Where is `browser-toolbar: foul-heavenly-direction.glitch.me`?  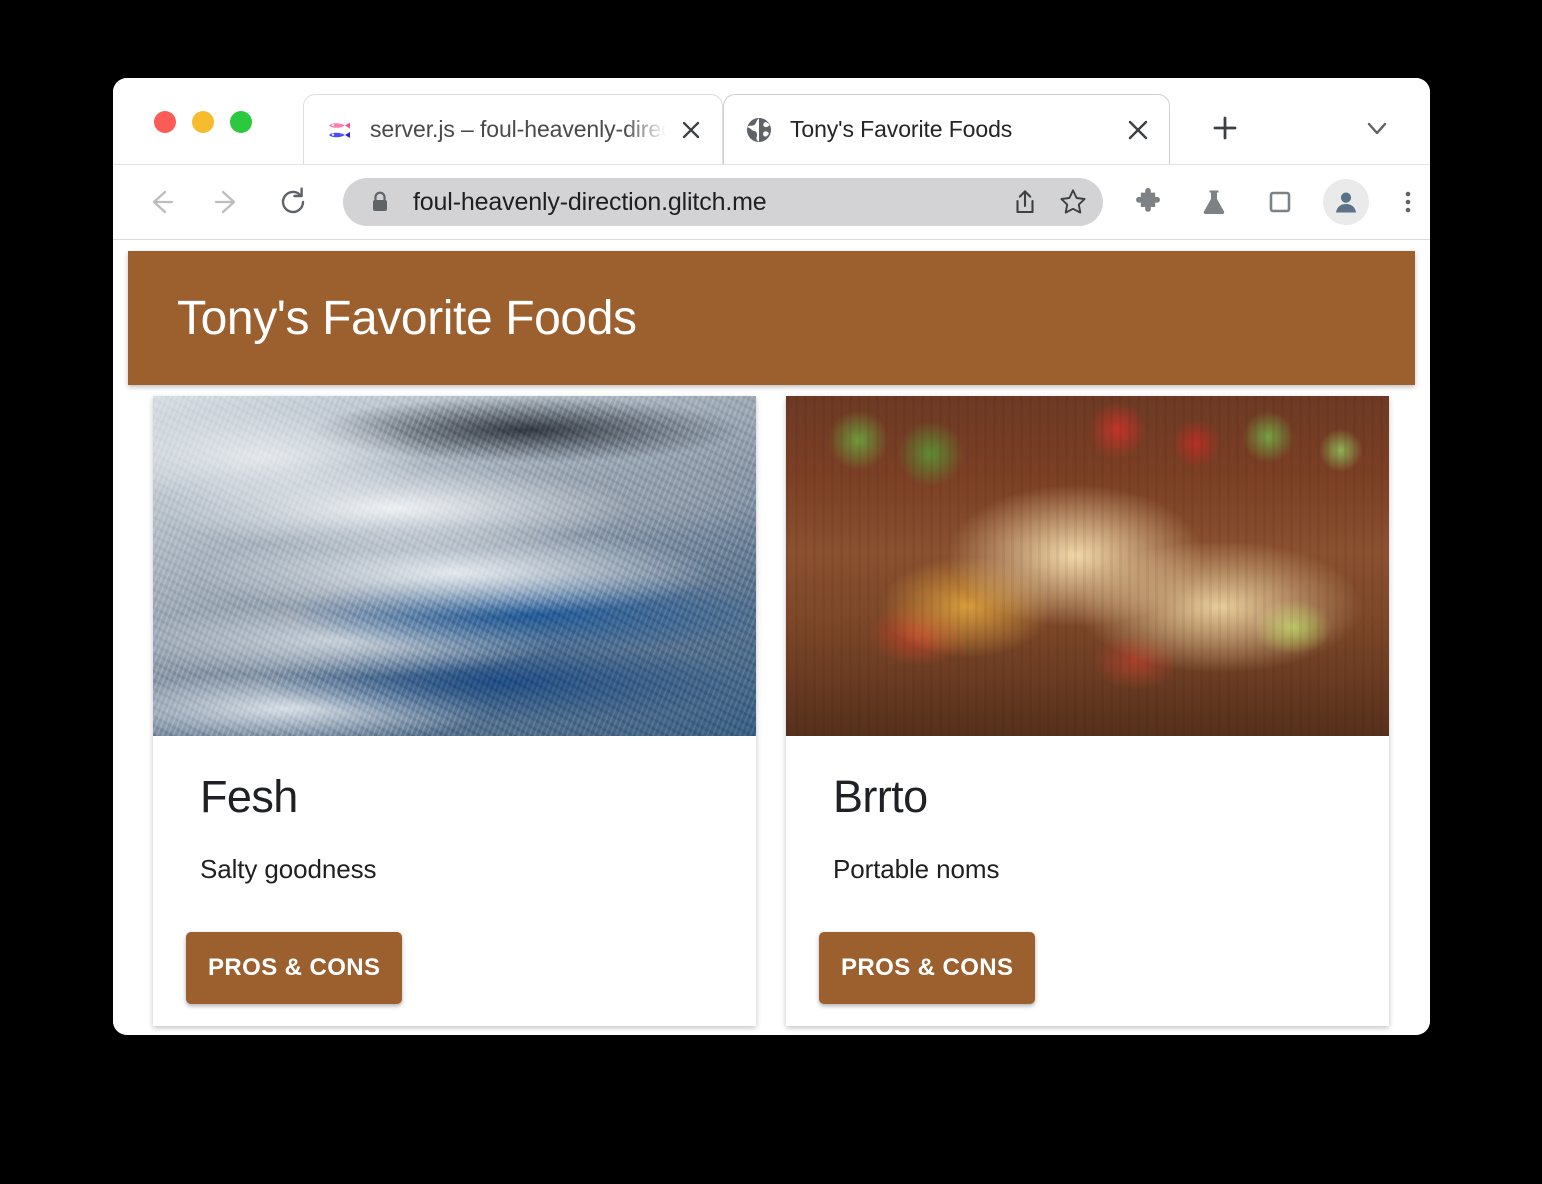 browser-toolbar: foul-heavenly-direction.glitch.me is located at coordinates (771, 202).